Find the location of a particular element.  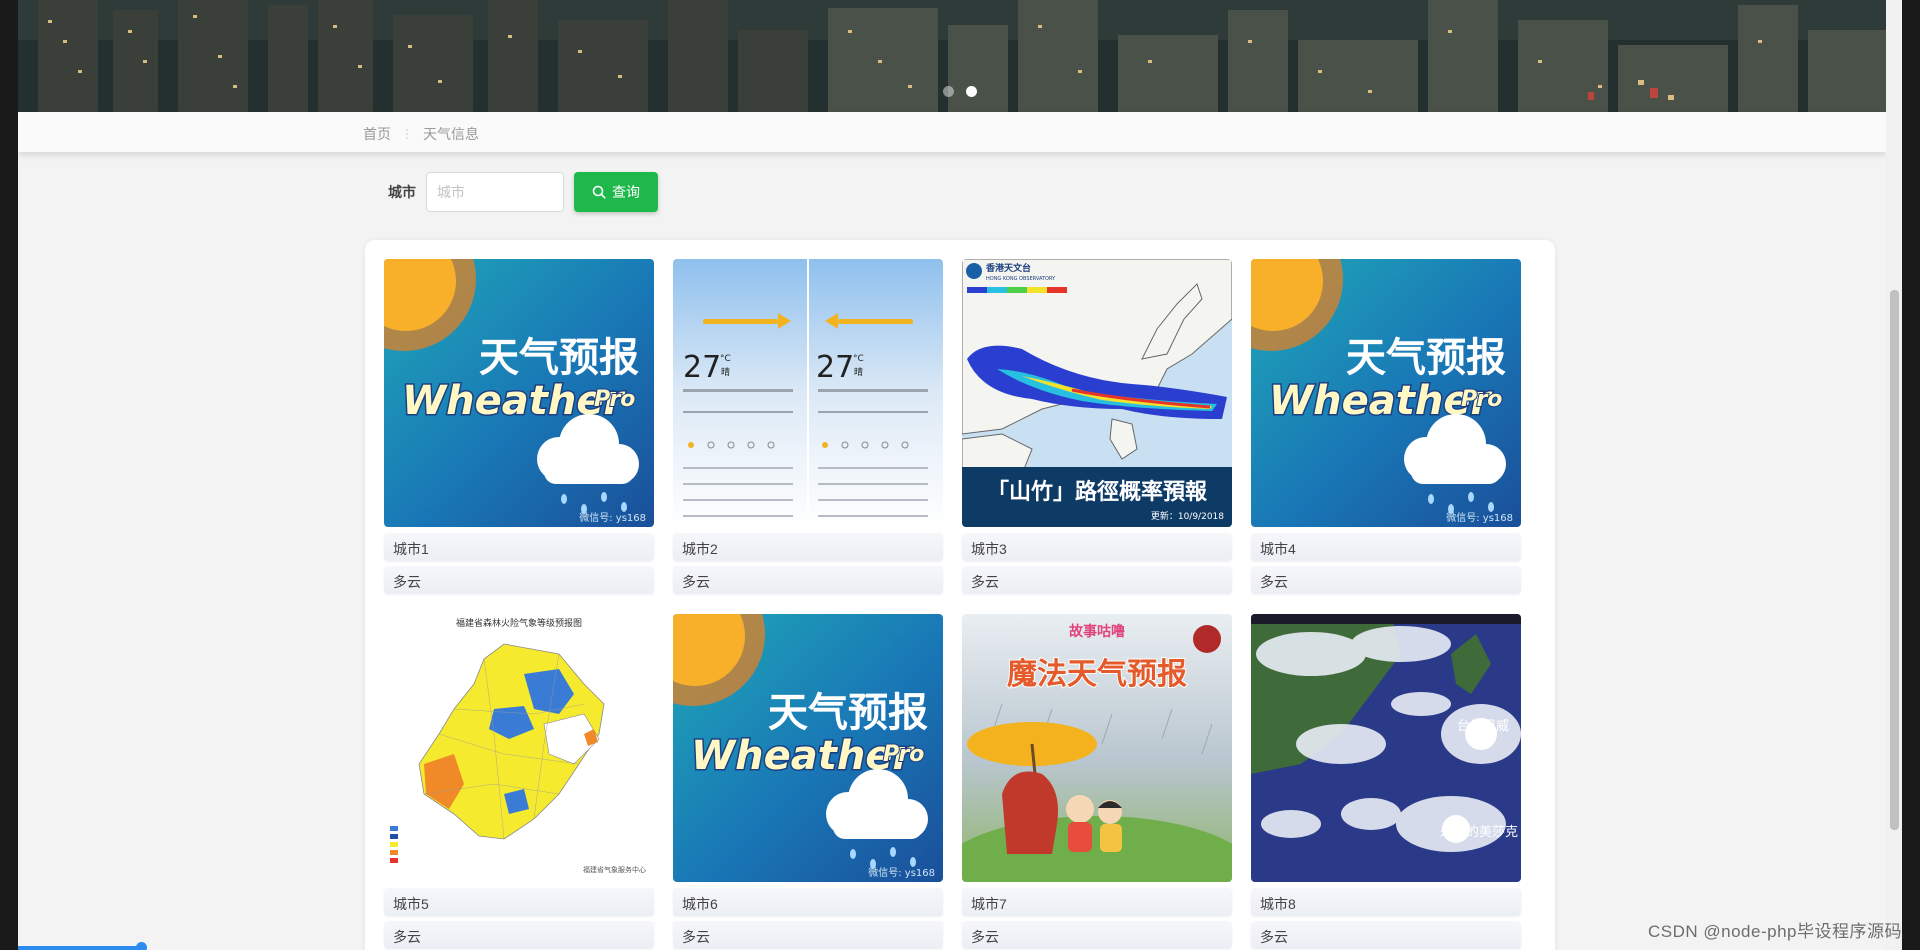

search-button: 查询 is located at coordinates (616, 192).